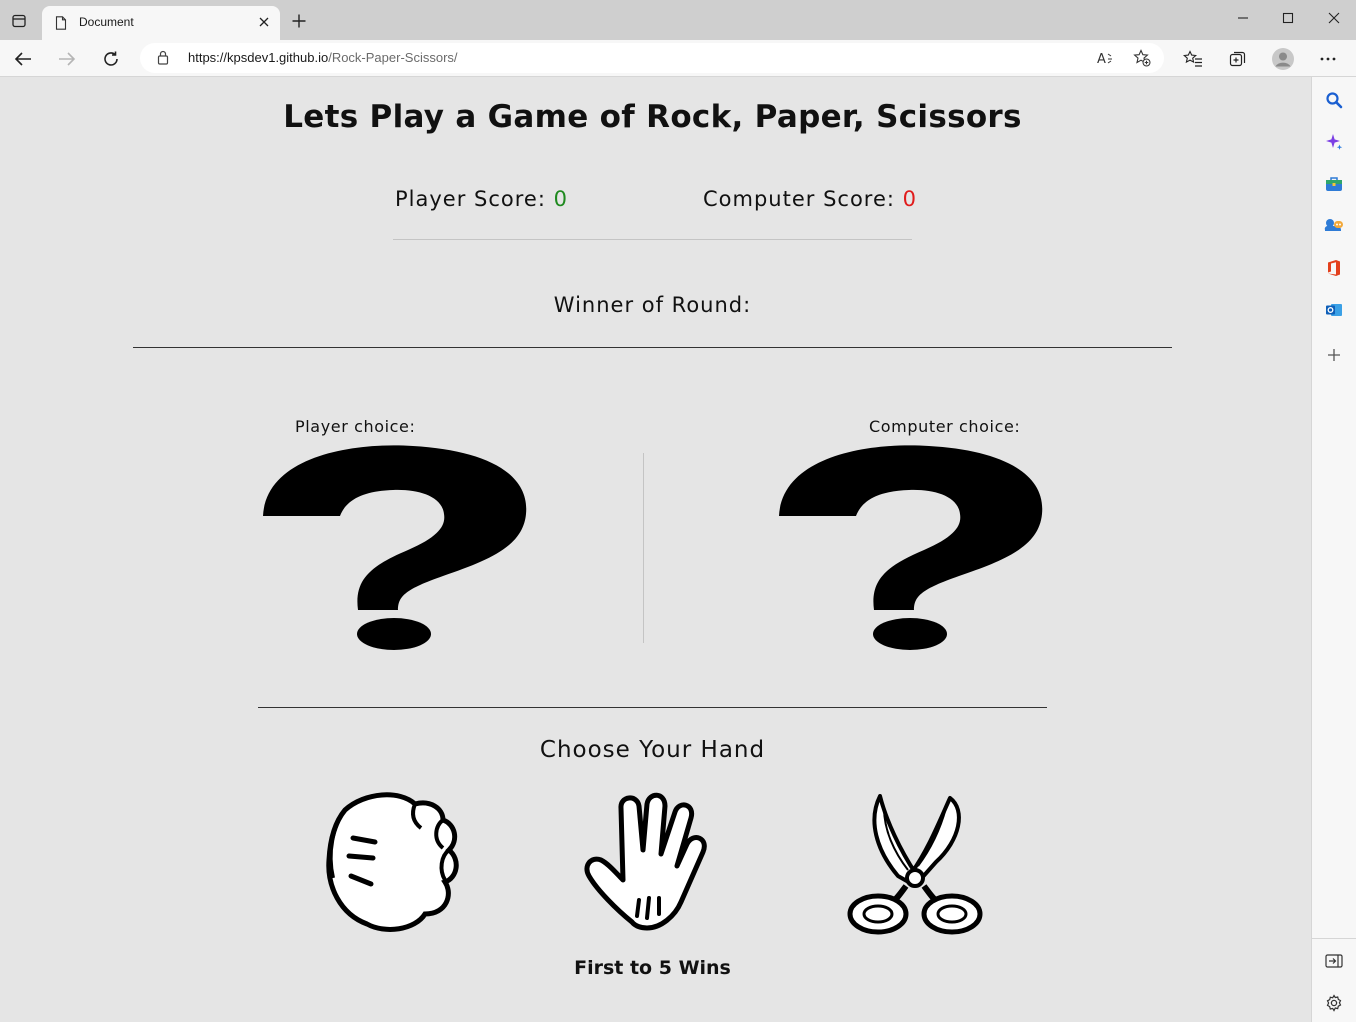 The width and height of the screenshot is (1356, 1022). Describe the element at coordinates (652, 305) in the screenshot. I see `round-winner: Winner of Round:` at that location.